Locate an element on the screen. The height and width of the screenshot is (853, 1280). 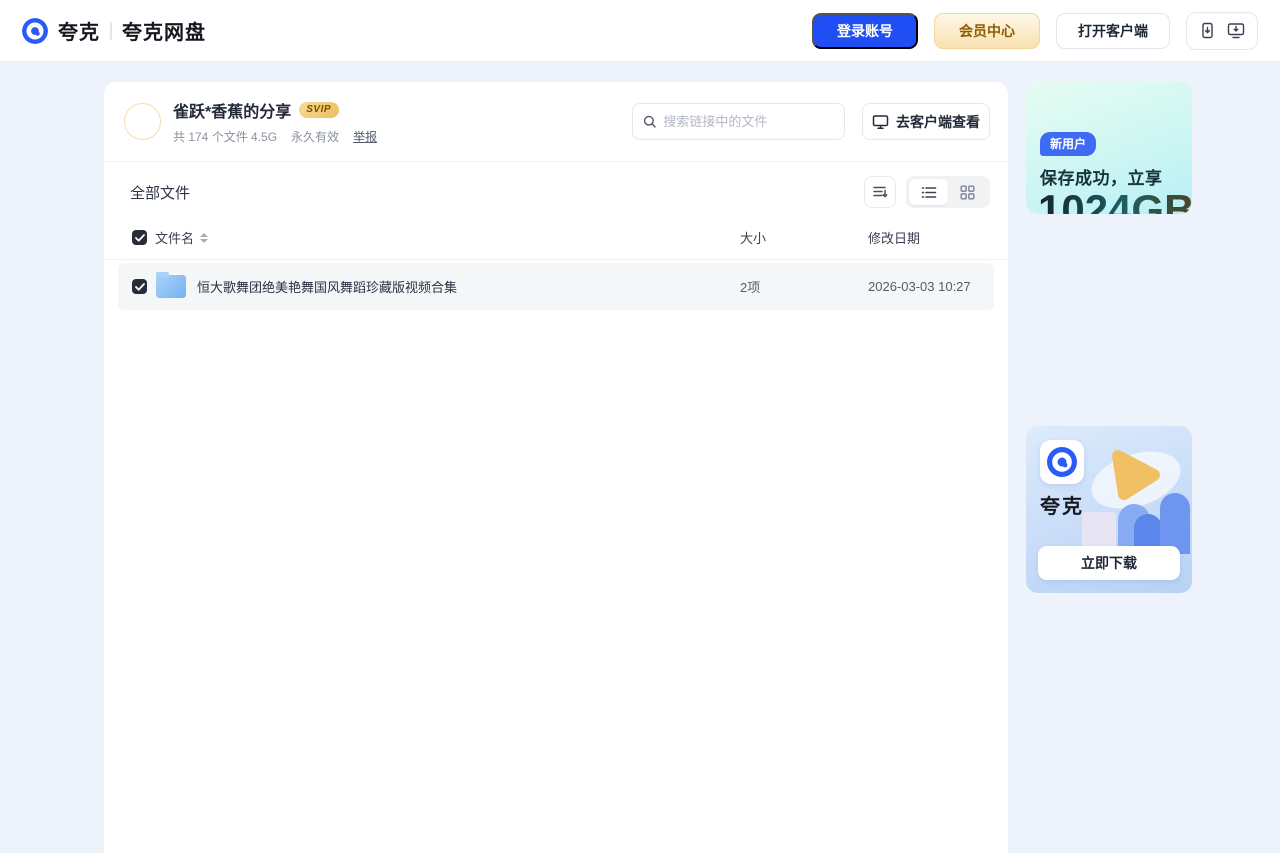
sort-icon is located at coordinates (880, 192).